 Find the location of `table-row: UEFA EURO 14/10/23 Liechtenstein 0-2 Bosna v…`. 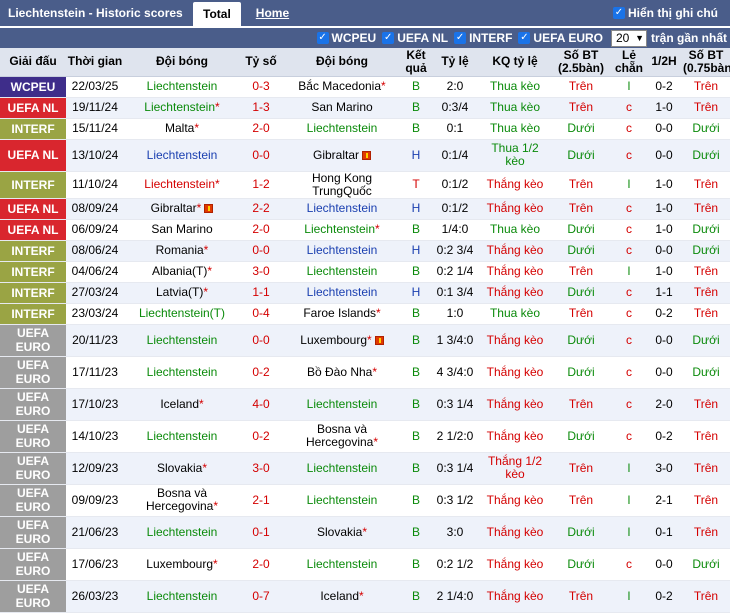

table-row: UEFA EURO 14/10/23 Liechtenstein 0-2 Bosna v… is located at coordinates (365, 436).